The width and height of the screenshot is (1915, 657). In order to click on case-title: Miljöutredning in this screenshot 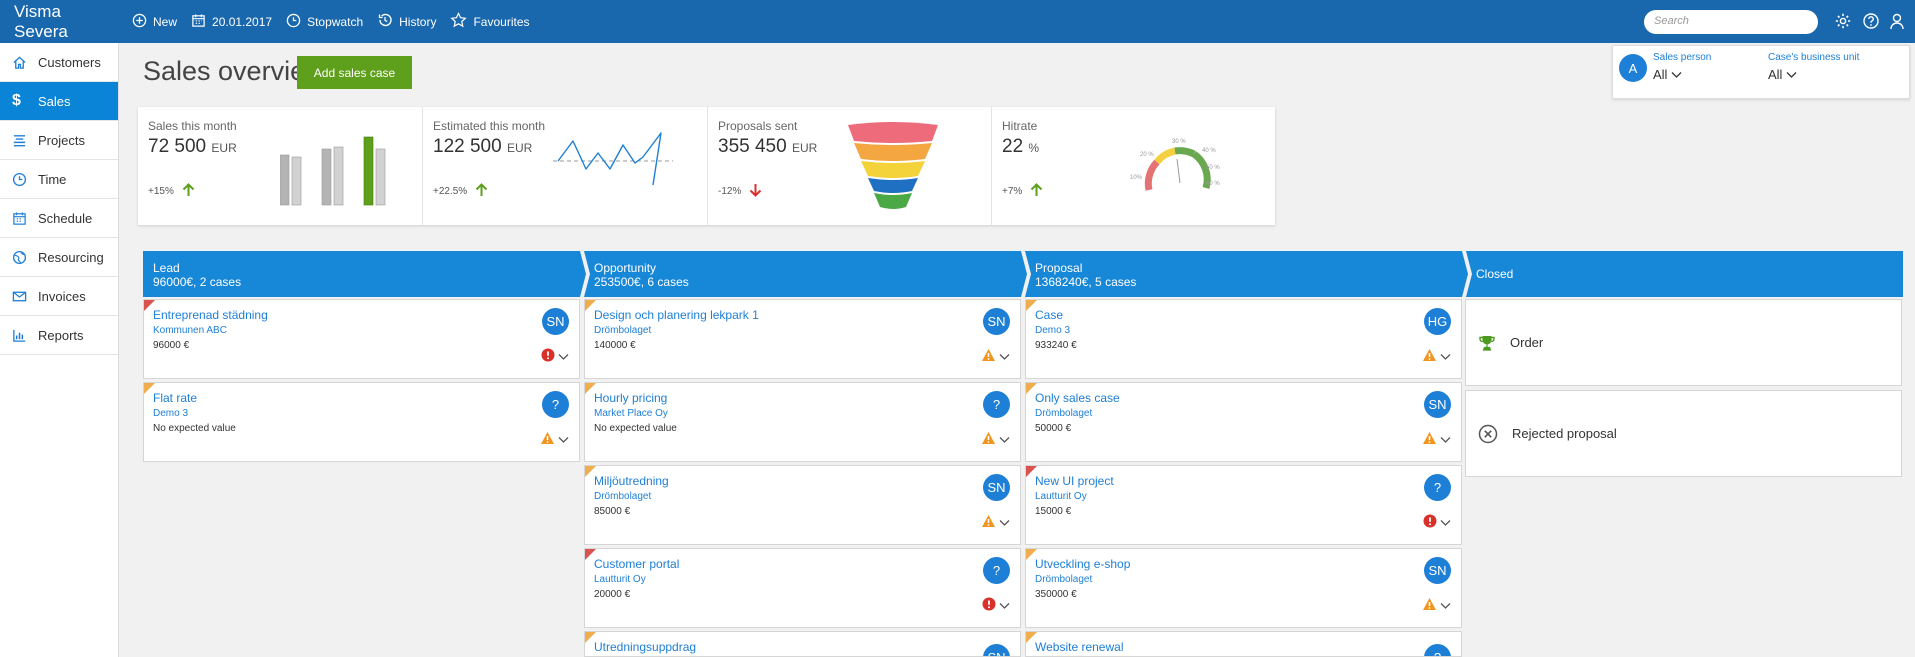, I will do `click(631, 481)`.